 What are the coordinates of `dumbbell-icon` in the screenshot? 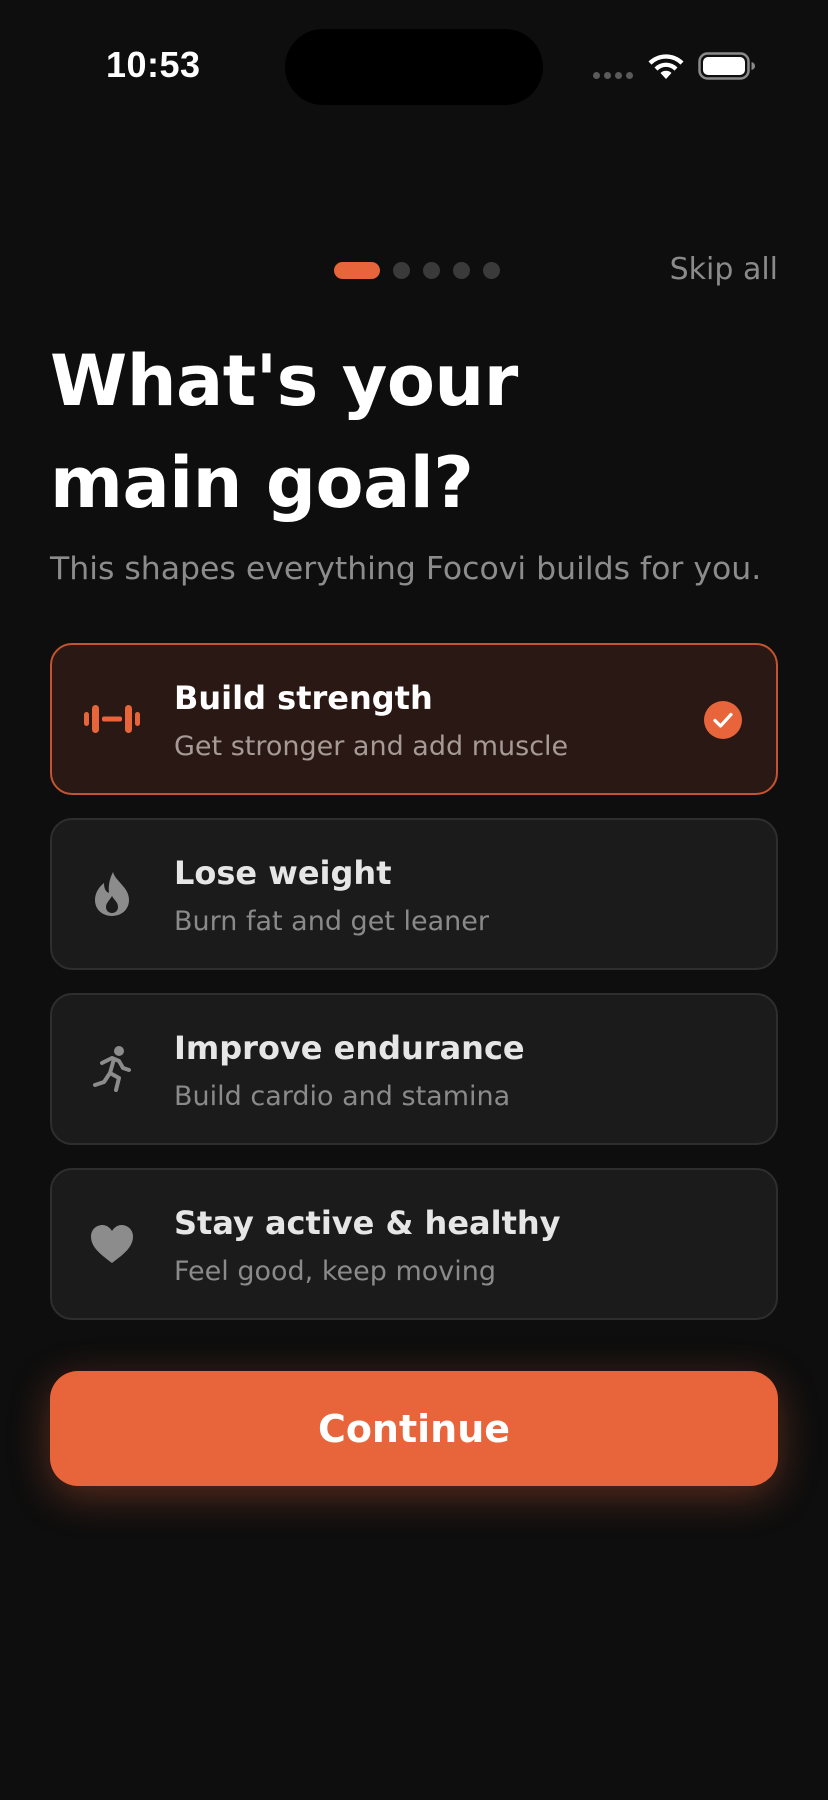 It's located at (112, 719).